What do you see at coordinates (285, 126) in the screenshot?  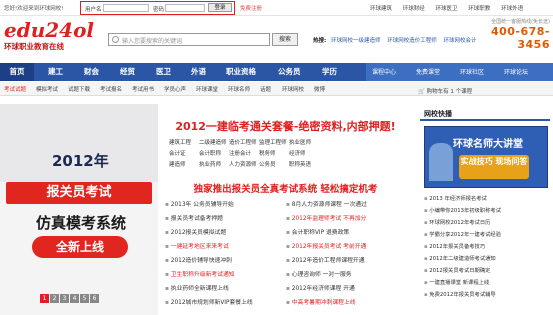 I see `headline-link: 2012一建临考通关套餐-绝密资料,内部押题!` at bounding box center [285, 126].